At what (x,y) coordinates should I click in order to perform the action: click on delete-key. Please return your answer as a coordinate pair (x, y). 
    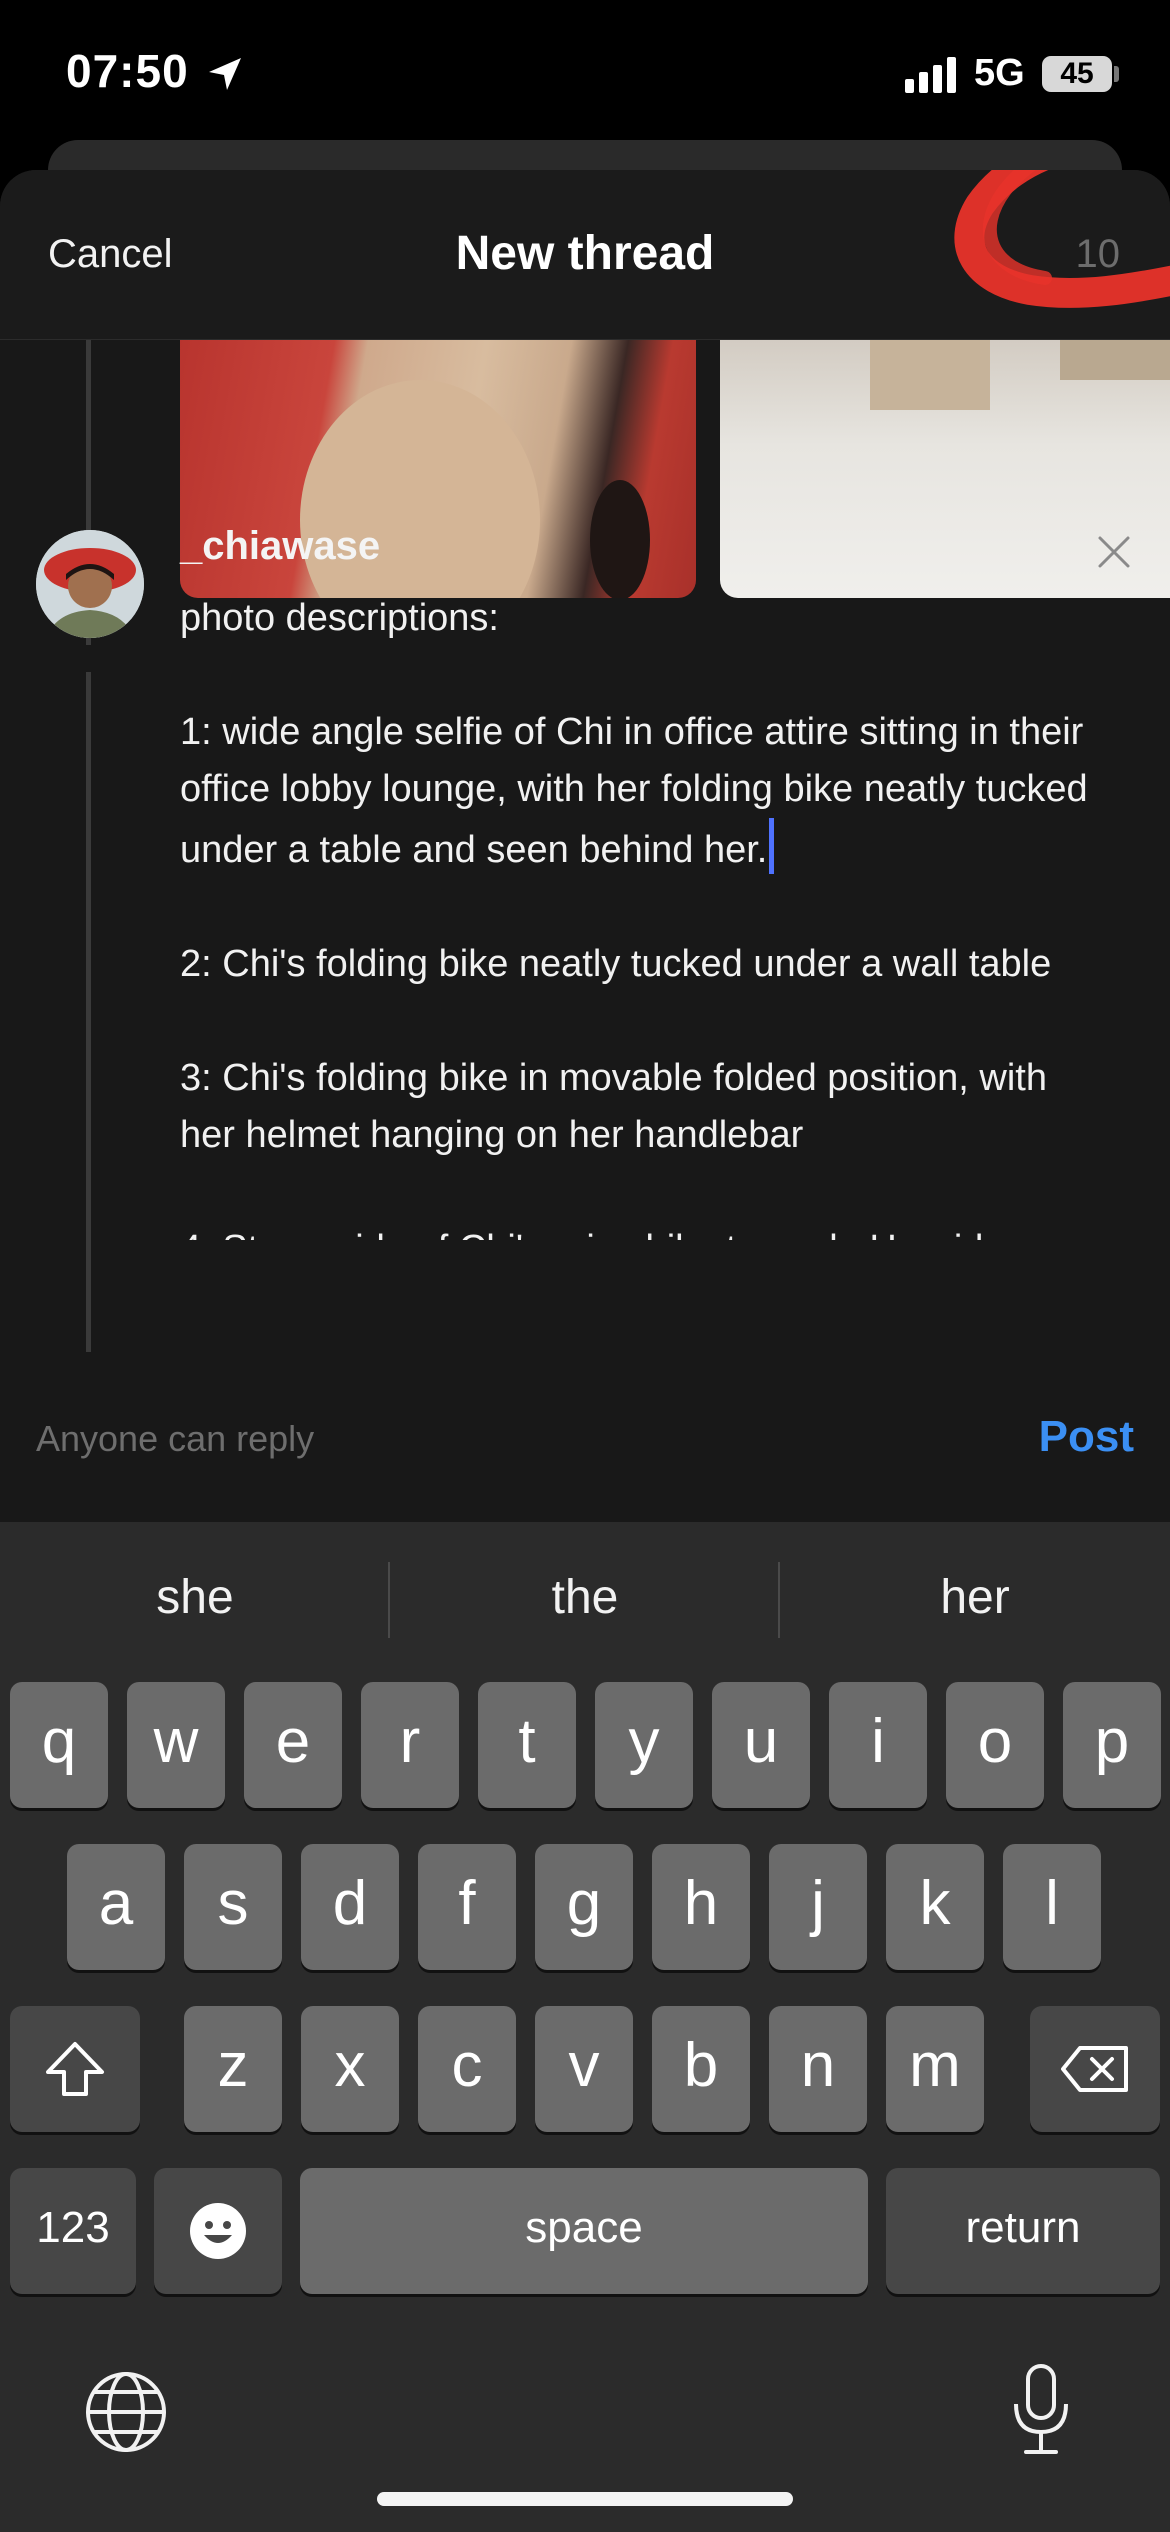
    Looking at the image, I should click on (1095, 2069).